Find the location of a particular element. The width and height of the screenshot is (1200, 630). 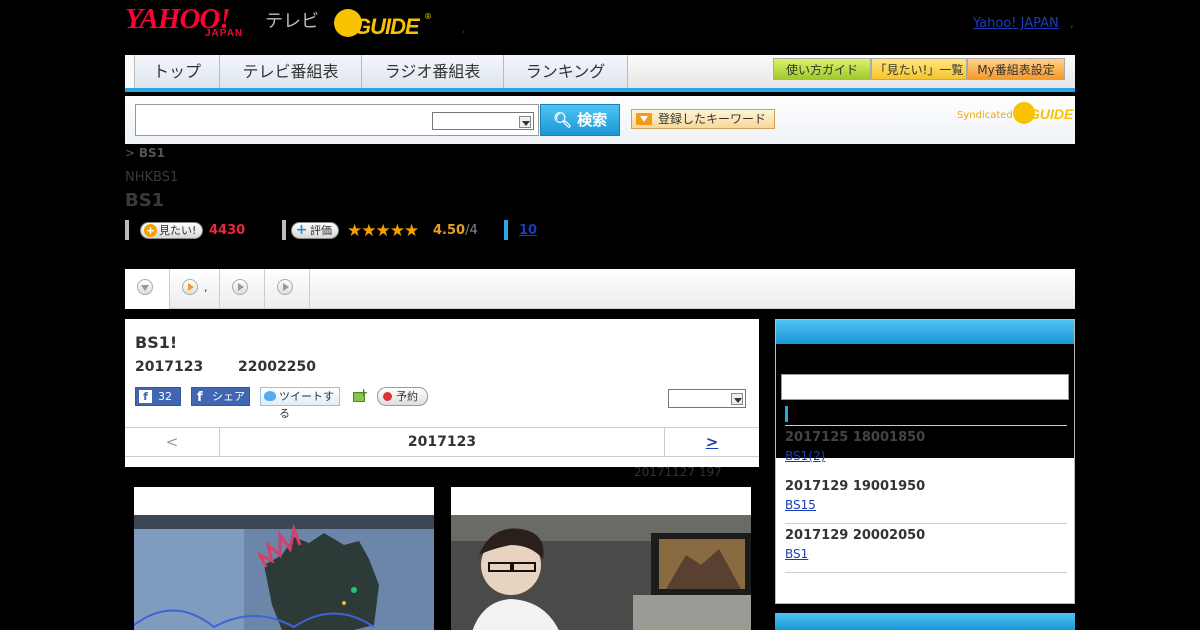

thumbnail-godzilla-model is located at coordinates (284, 558).